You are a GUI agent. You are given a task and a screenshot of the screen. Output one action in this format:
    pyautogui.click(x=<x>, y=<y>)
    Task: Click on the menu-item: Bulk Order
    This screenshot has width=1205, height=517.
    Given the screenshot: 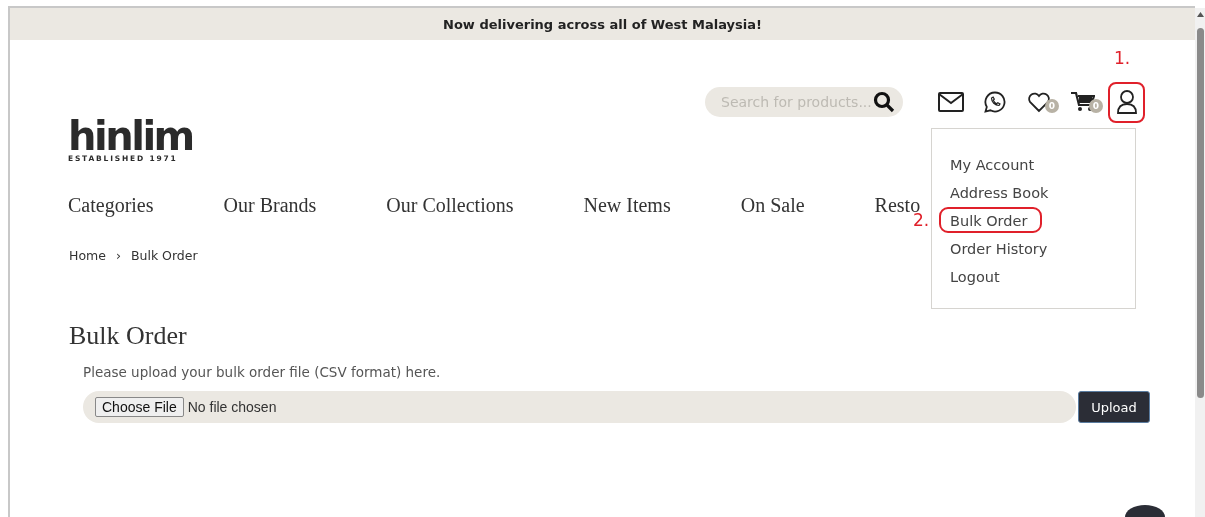 What is the action you would take?
    pyautogui.click(x=989, y=220)
    